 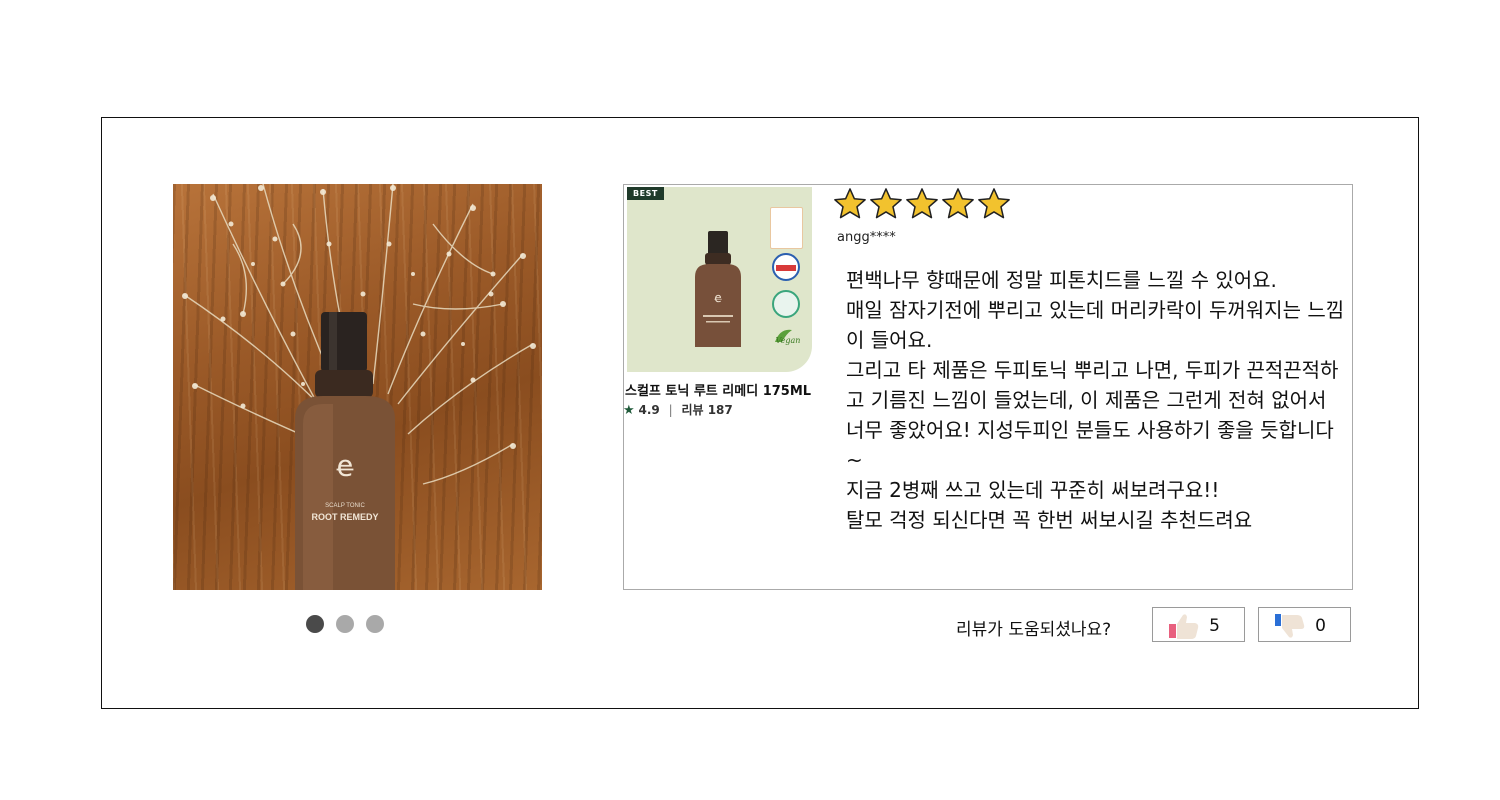 What do you see at coordinates (866, 237) in the screenshot?
I see `reviewer-name: angg****` at bounding box center [866, 237].